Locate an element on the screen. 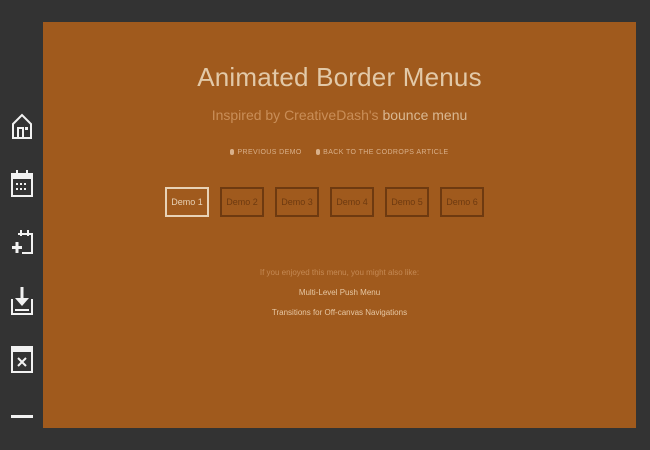  multi-level-push-menu-link: Multi-Level Push Menu is located at coordinates (339, 293).